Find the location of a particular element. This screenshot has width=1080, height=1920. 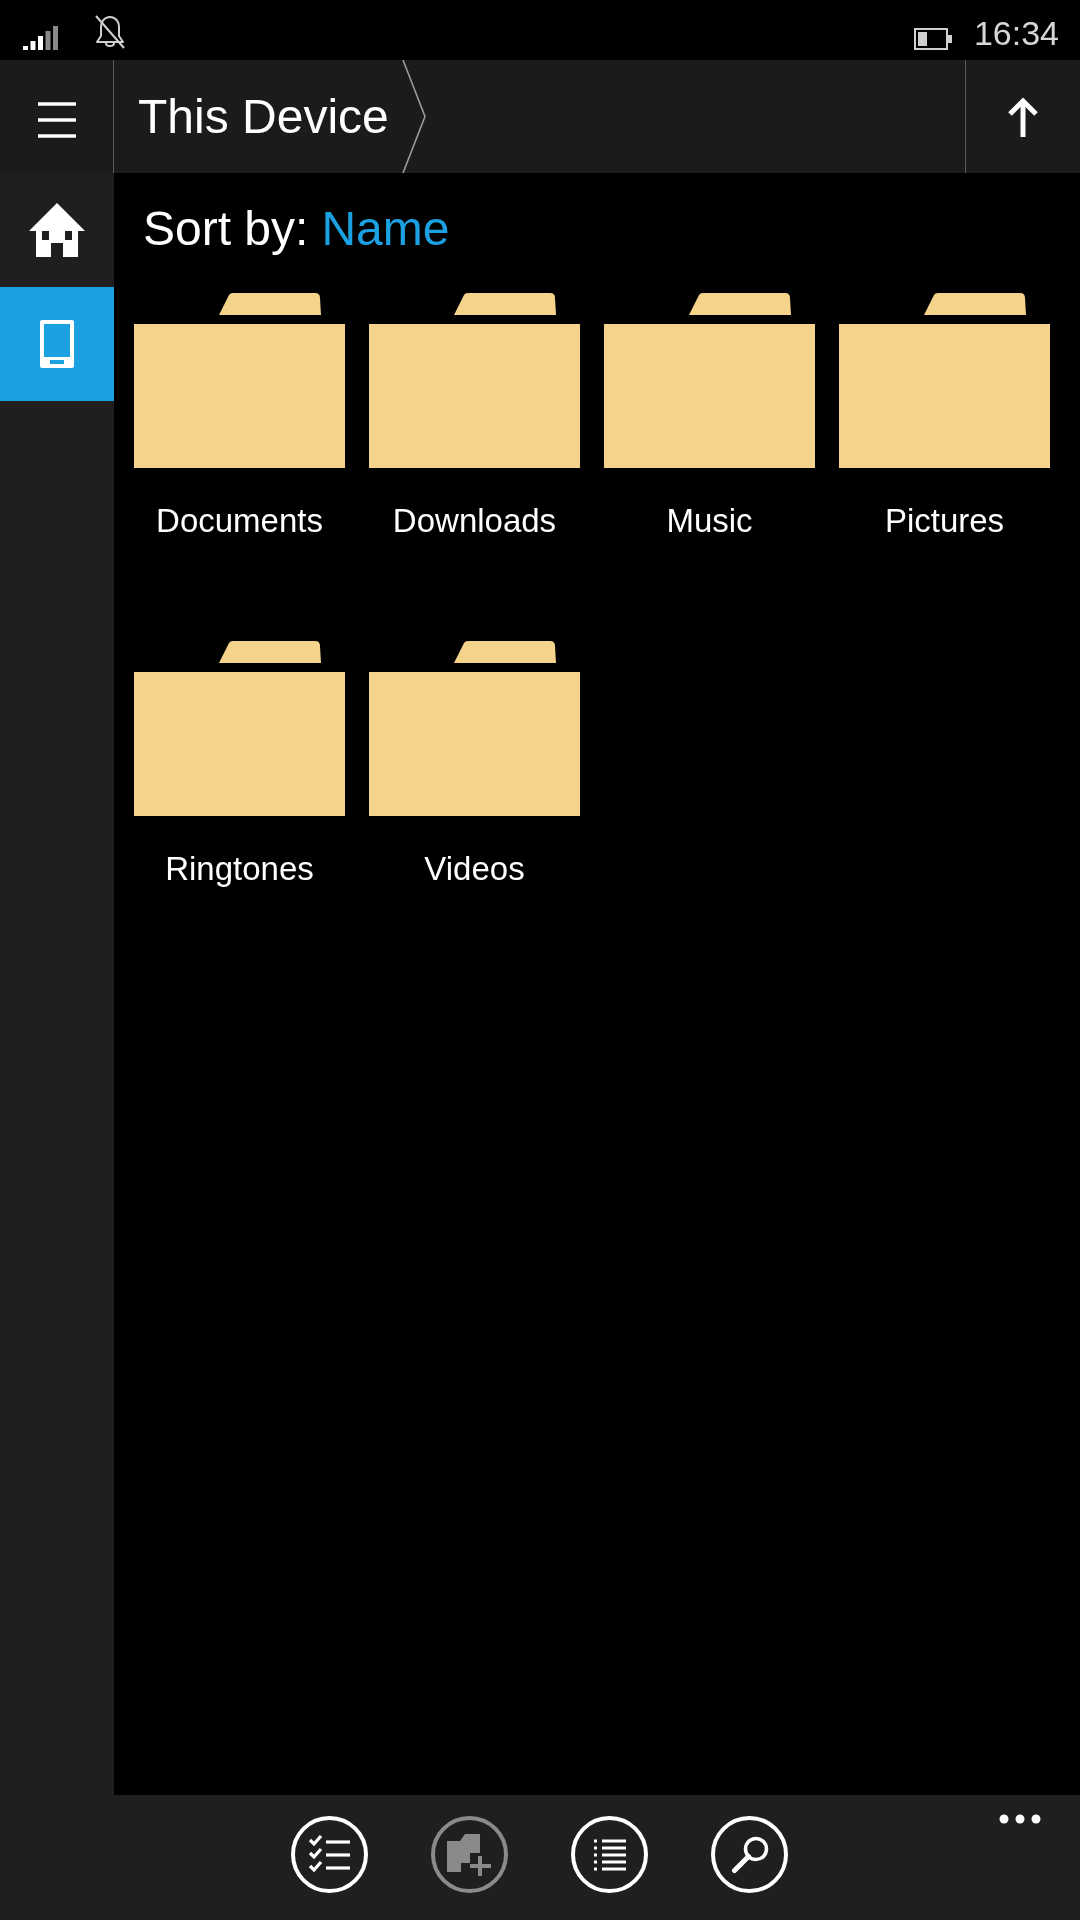

folder-item: Downloads is located at coordinates (474, 417).